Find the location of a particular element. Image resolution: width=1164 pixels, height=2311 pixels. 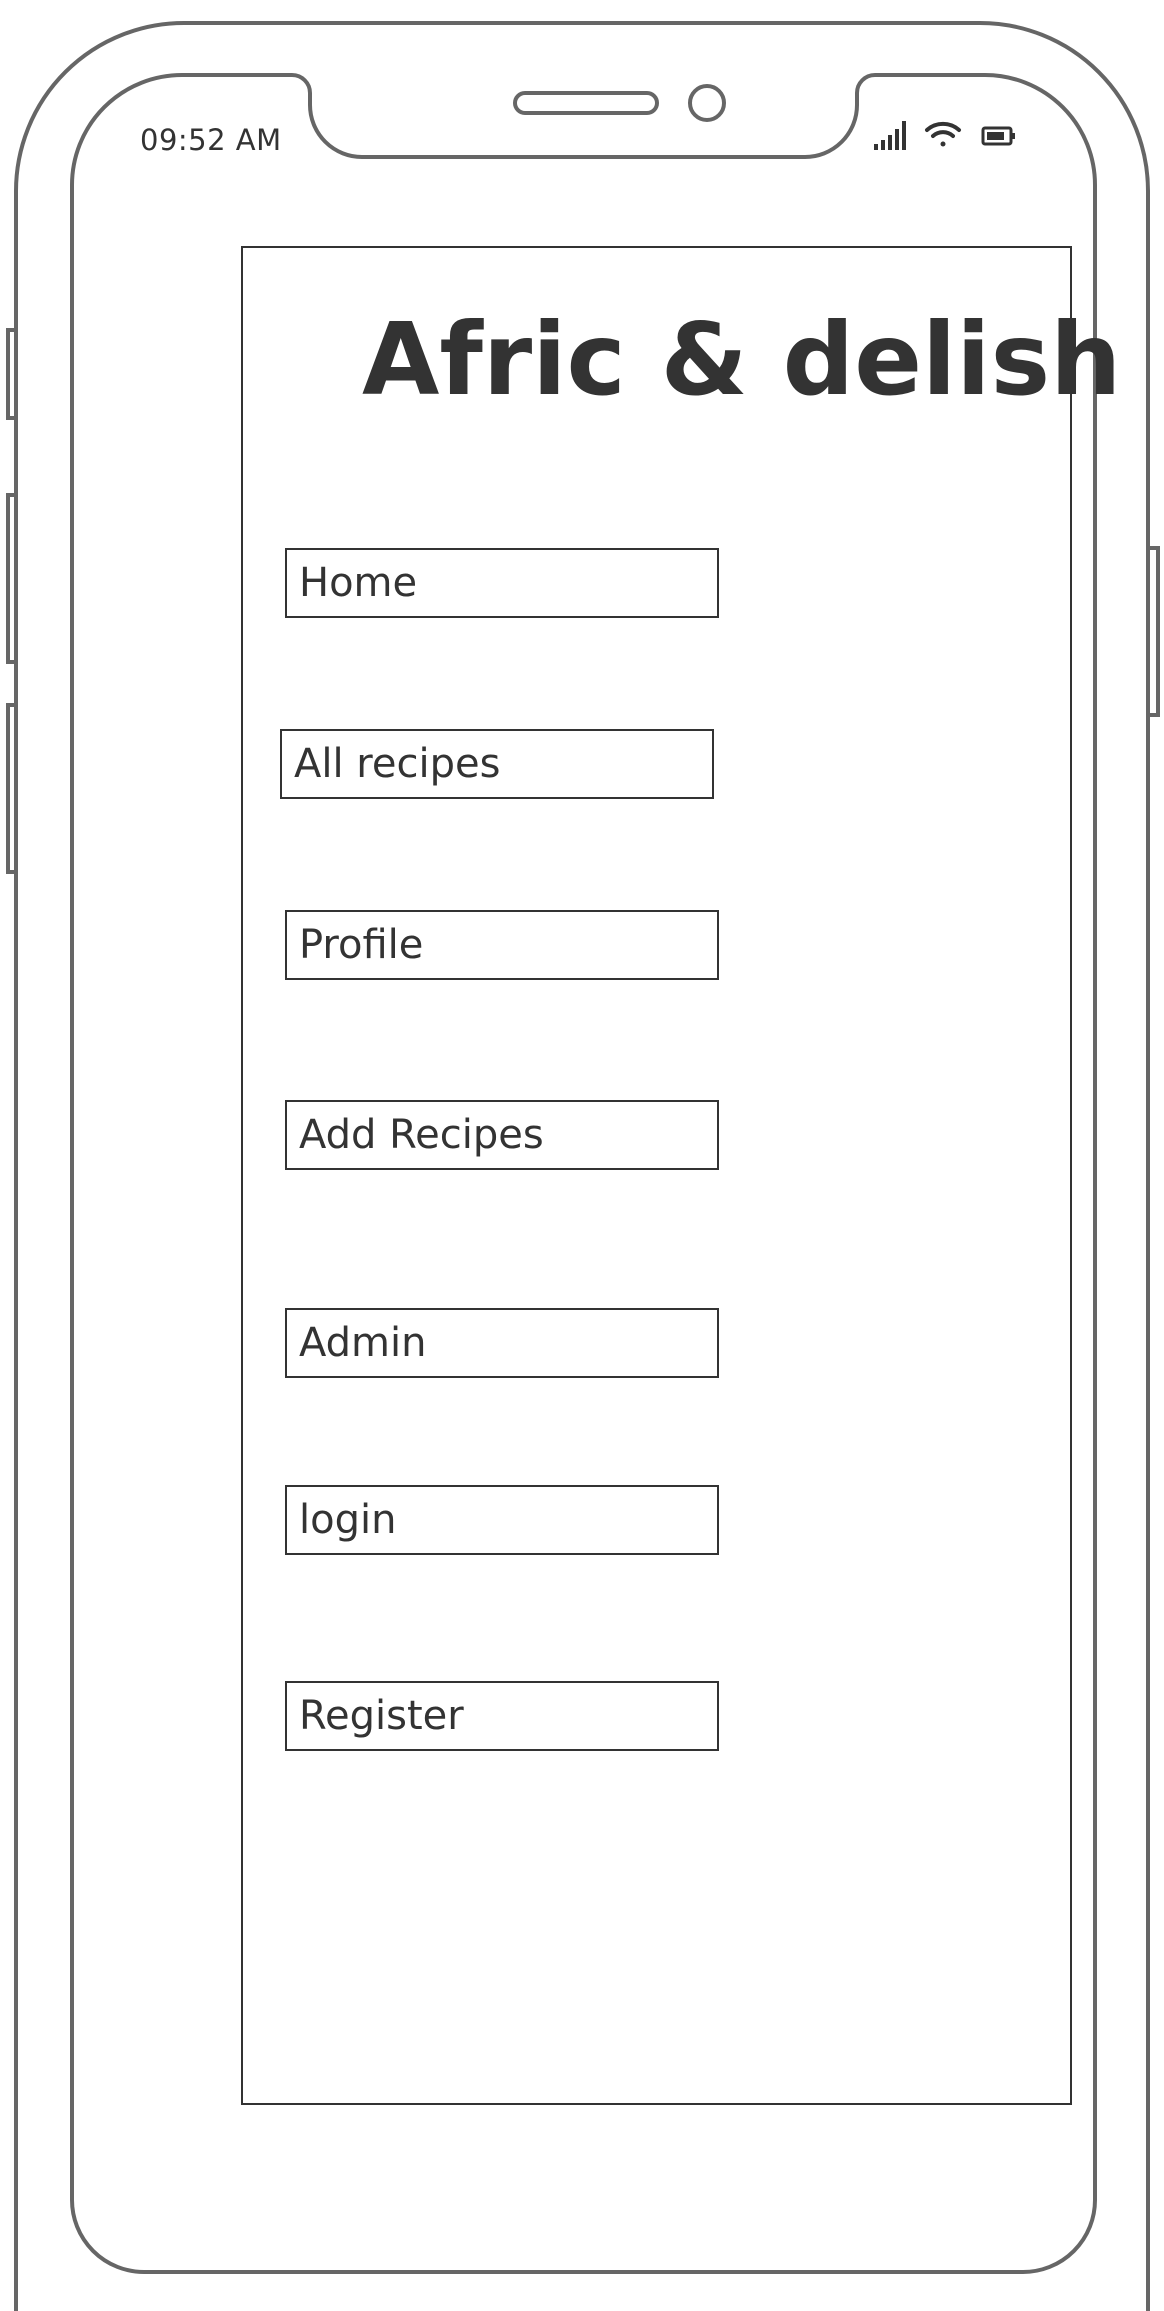

menu-item-label: Admin is located at coordinates (363, 1343).